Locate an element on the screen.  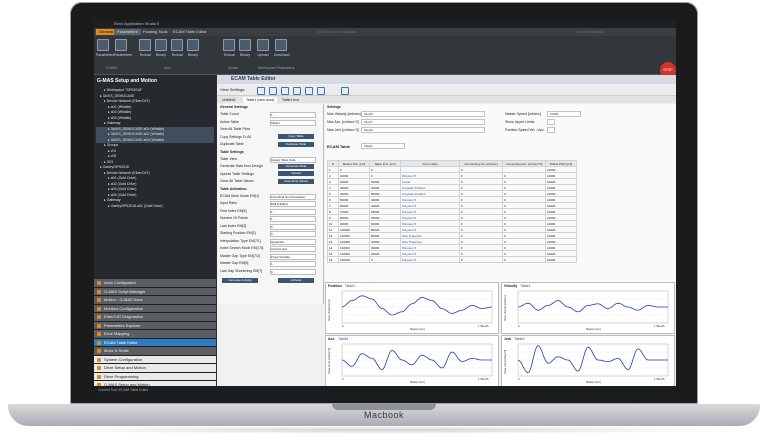
laptop-brand: Macbook is located at coordinates (384, 415).